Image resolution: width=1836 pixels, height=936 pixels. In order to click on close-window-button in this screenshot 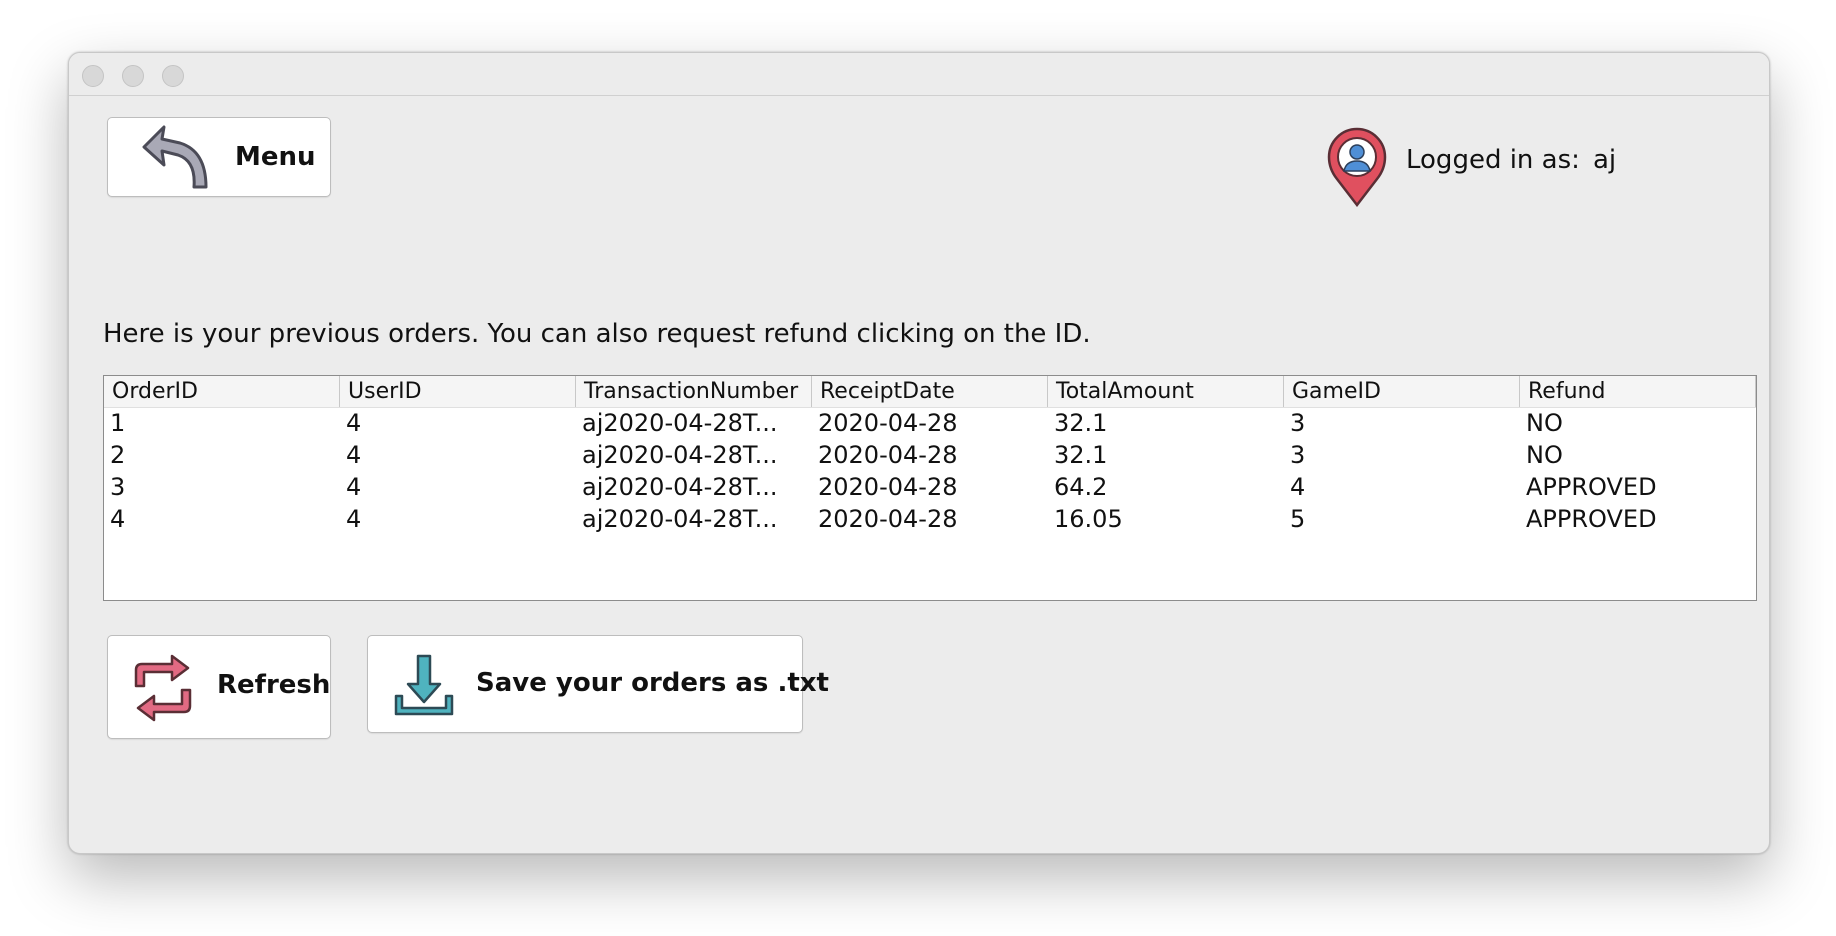, I will do `click(93, 76)`.